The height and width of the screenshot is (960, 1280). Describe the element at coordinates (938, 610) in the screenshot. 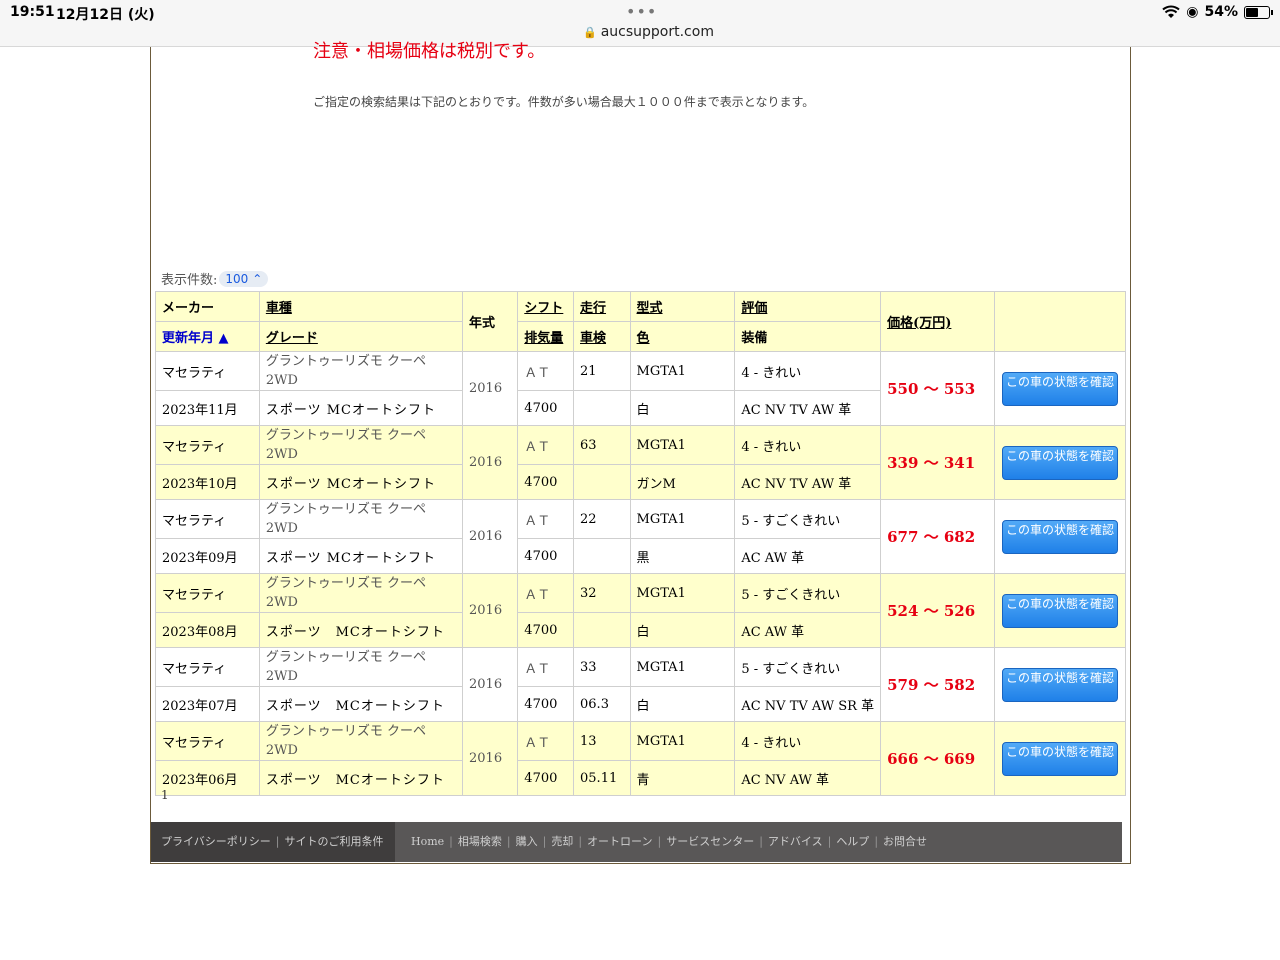

I see `price-cell: 524 〜 526` at that location.